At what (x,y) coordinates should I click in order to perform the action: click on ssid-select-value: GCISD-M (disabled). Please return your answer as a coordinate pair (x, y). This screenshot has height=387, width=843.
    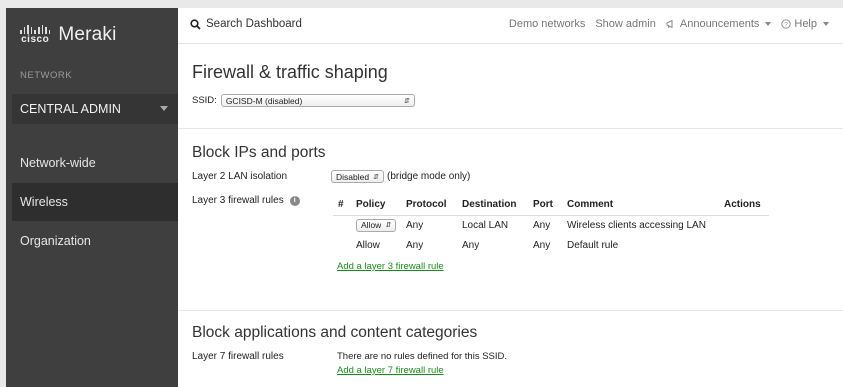
    Looking at the image, I should click on (264, 100).